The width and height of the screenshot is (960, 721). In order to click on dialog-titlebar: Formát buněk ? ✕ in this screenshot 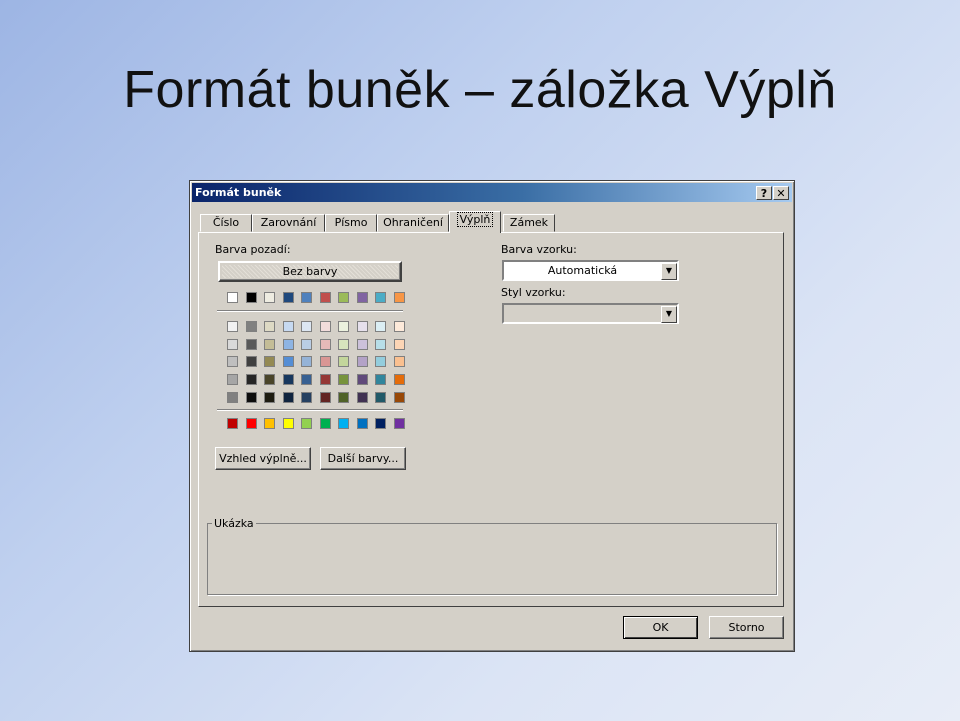, I will do `click(492, 192)`.